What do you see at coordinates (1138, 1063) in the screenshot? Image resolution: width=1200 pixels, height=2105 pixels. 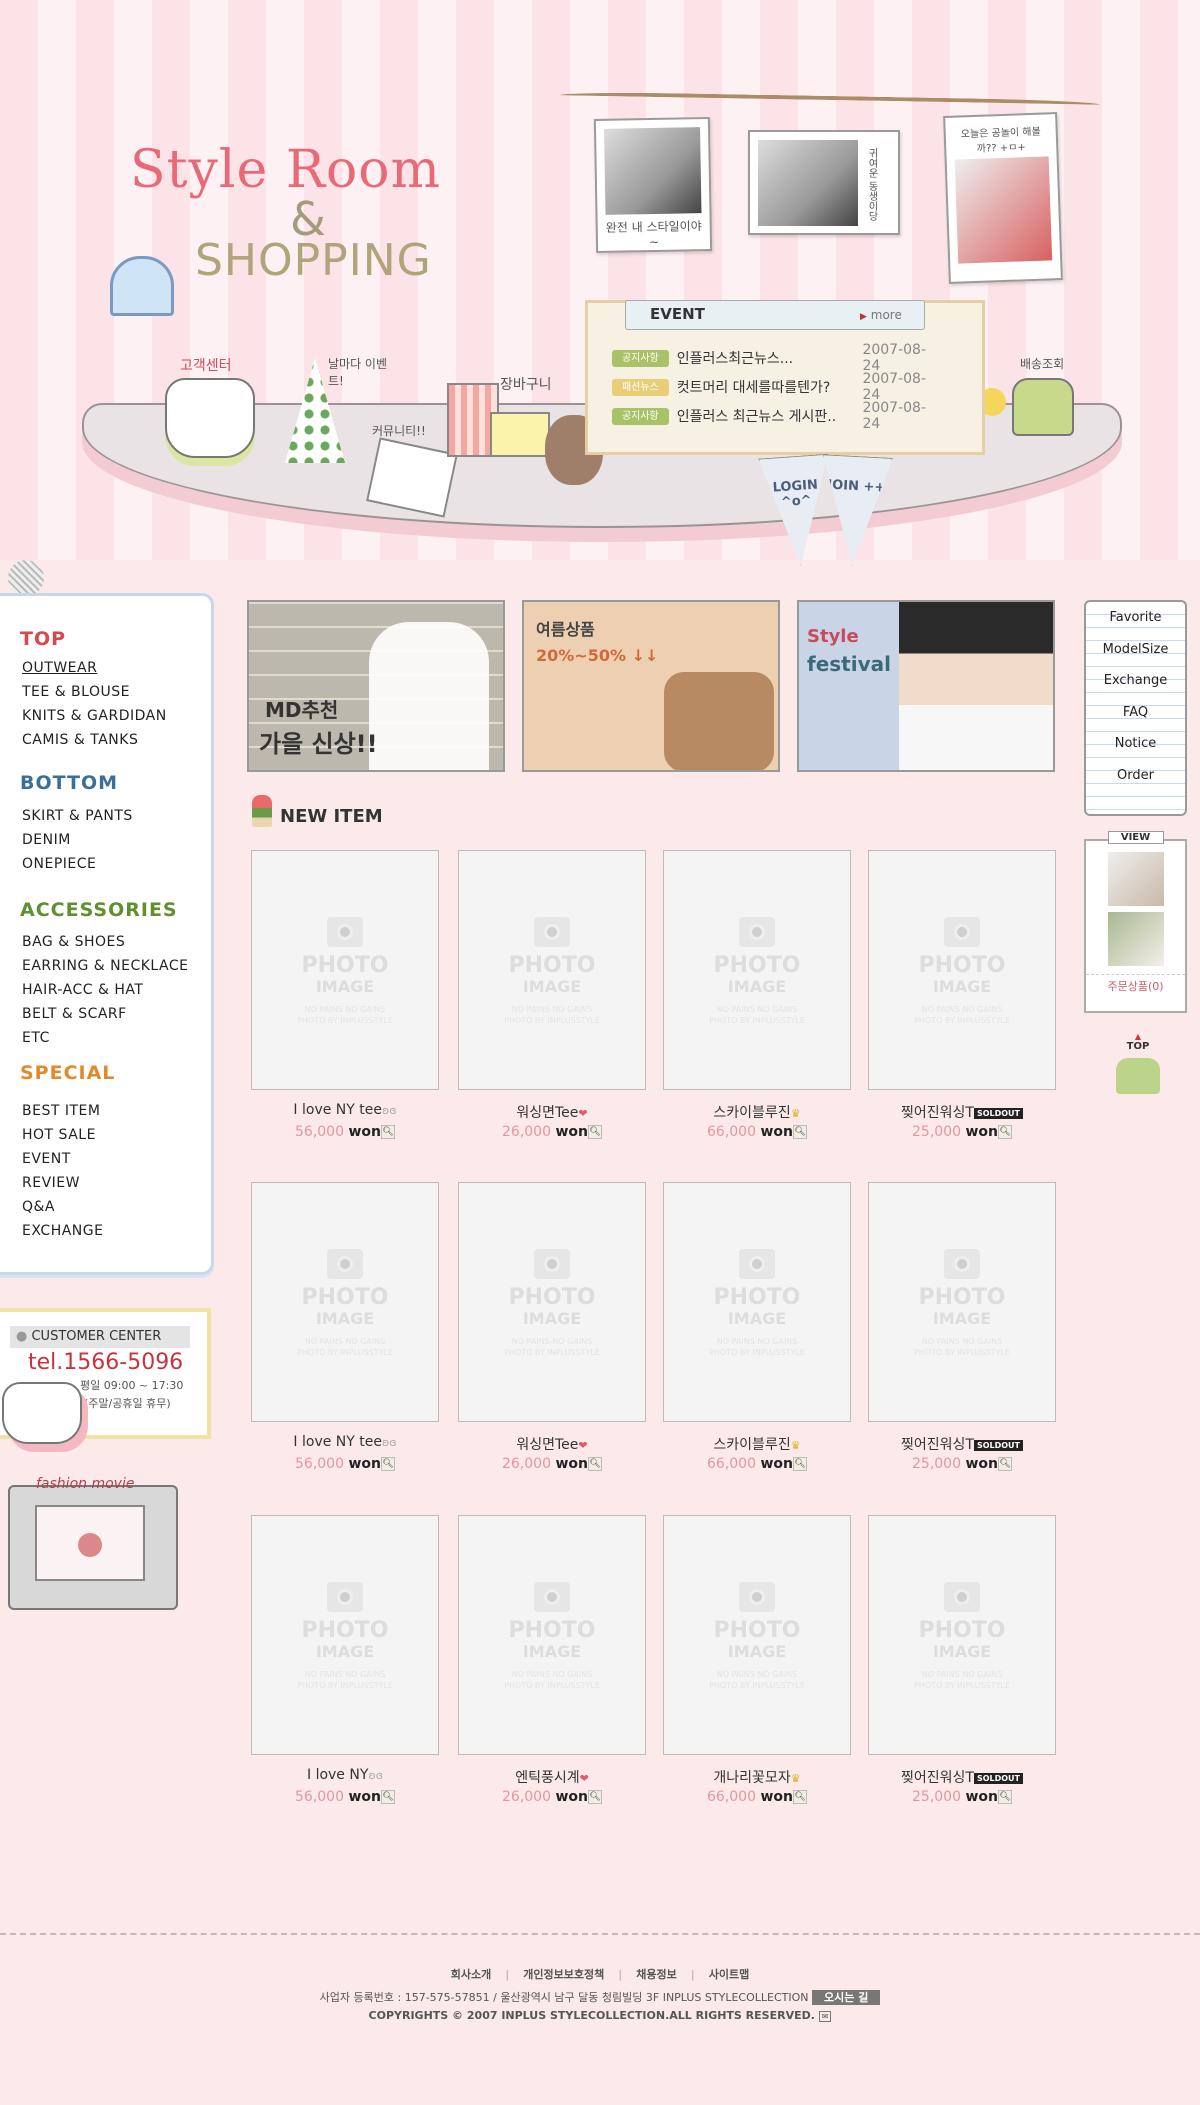 I see `top-button: ▲ TOP` at bounding box center [1138, 1063].